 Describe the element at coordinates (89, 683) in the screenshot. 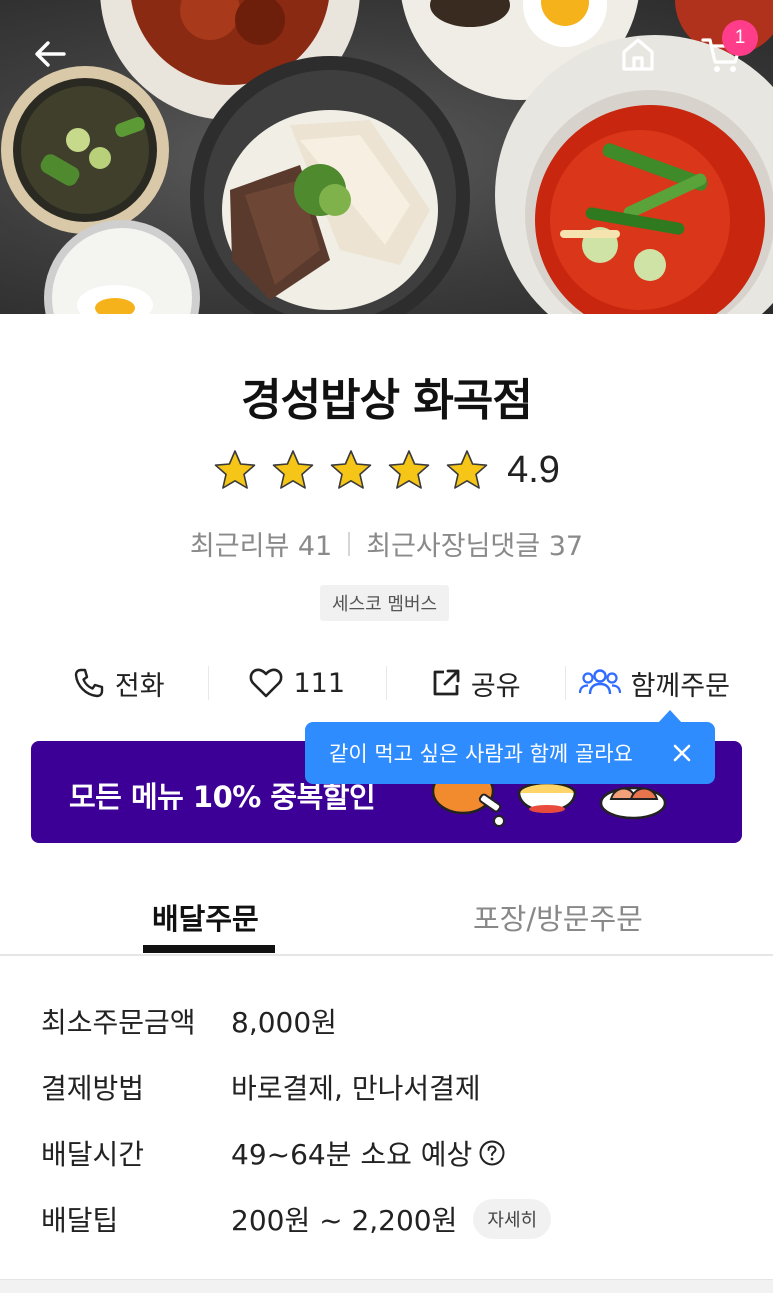

I see `phone-icon` at that location.